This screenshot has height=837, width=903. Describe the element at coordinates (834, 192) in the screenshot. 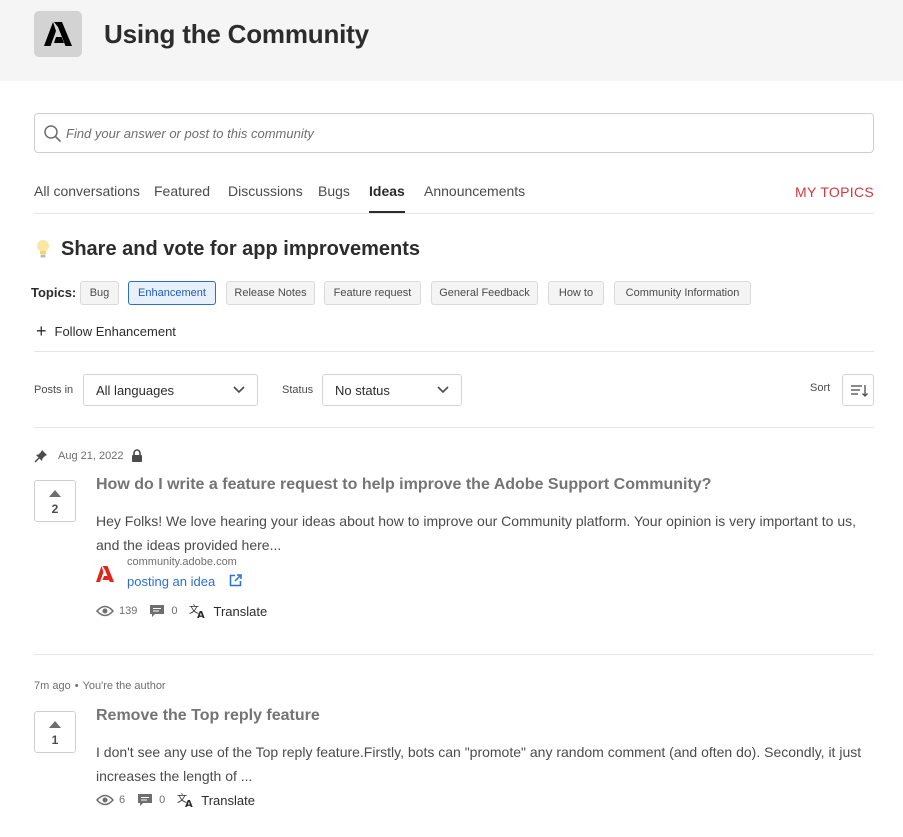

I see `my-topics-link: MY TOPICS` at that location.